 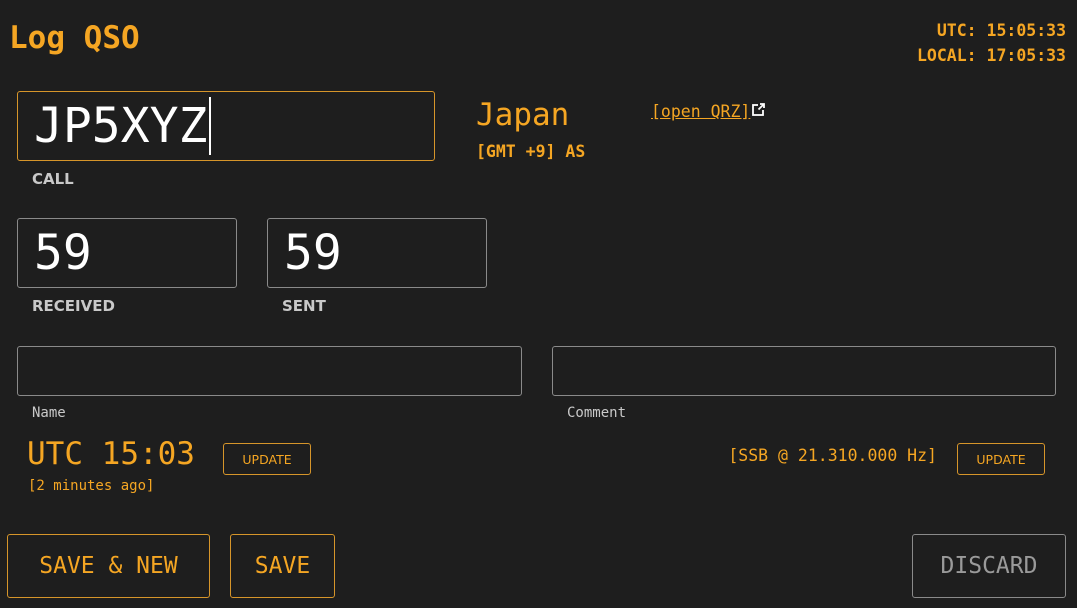 I want to click on received-label: RECEIVED, so click(x=73, y=306).